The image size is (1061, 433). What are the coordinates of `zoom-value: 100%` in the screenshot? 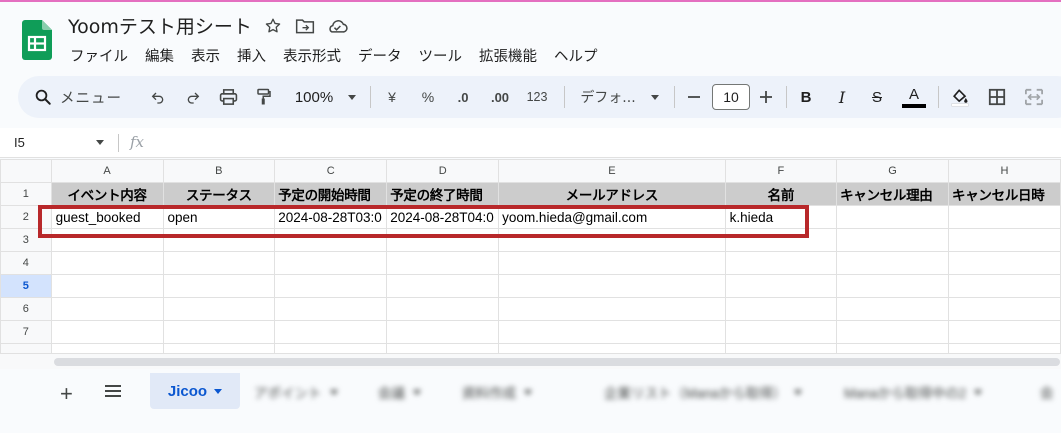 It's located at (314, 97).